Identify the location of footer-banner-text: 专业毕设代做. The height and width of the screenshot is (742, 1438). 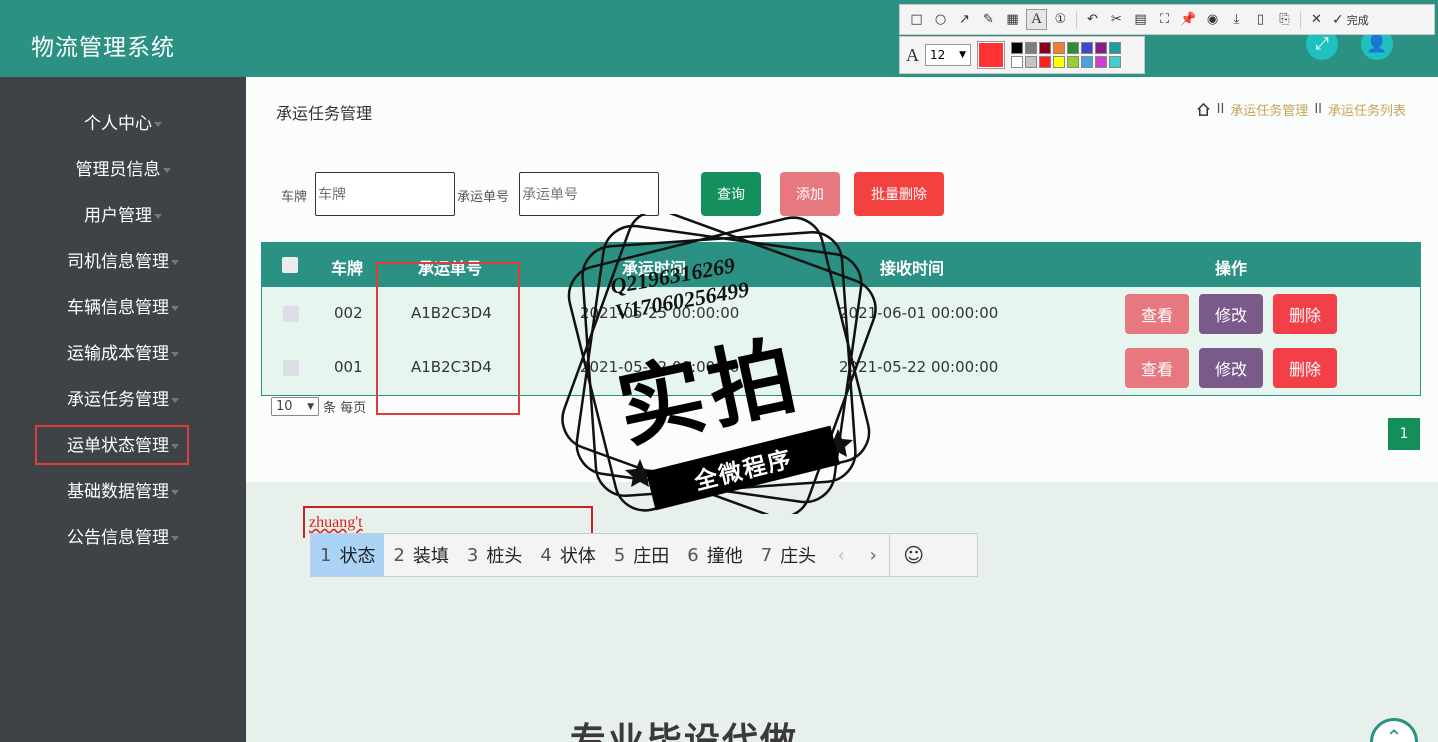
(684, 731).